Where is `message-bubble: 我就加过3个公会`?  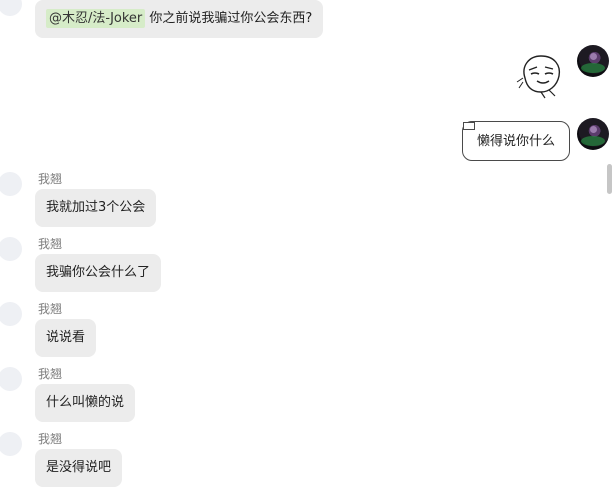 message-bubble: 我就加过3个公会 is located at coordinates (96, 208).